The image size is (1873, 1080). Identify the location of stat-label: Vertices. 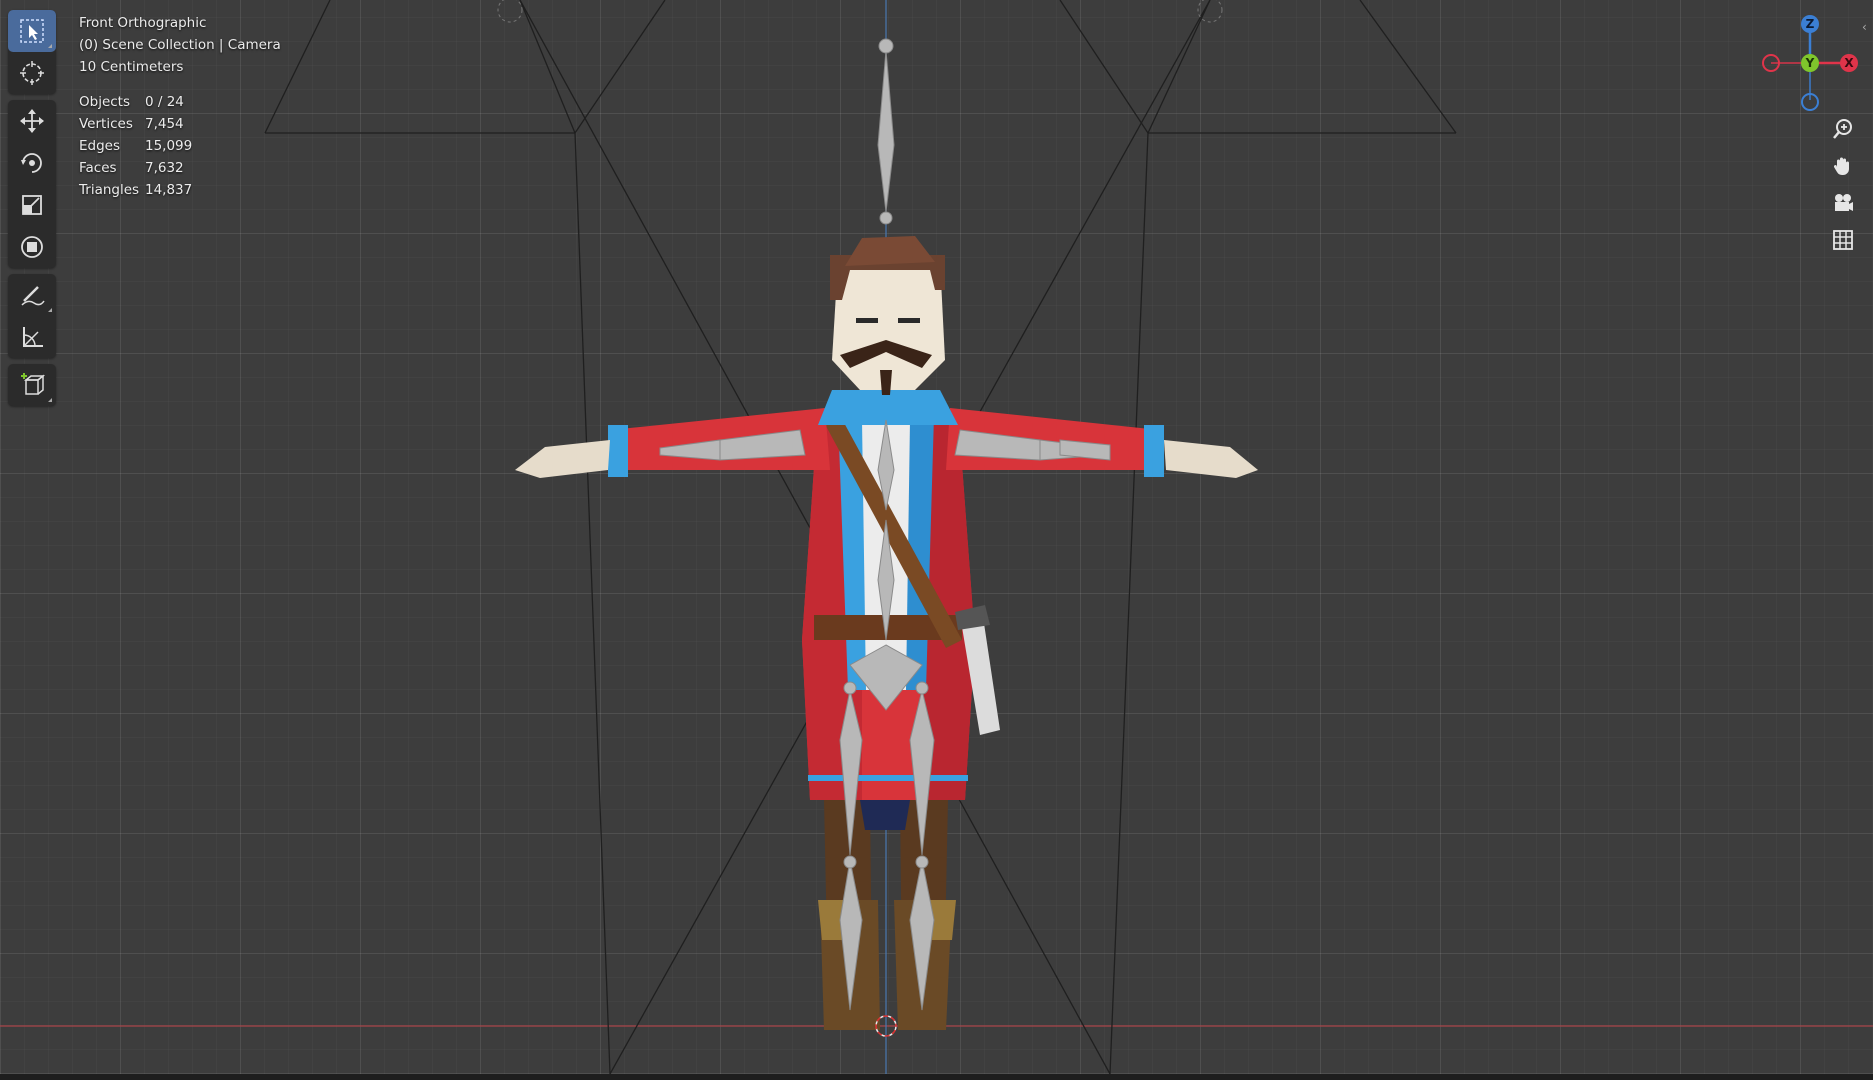
(106, 124).